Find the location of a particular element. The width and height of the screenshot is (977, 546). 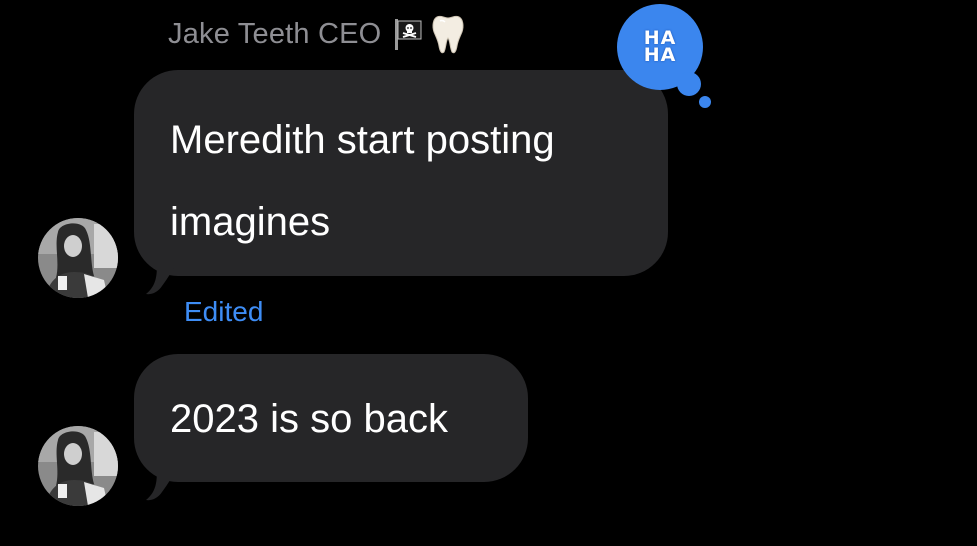

tooth-icon is located at coordinates (448, 34).